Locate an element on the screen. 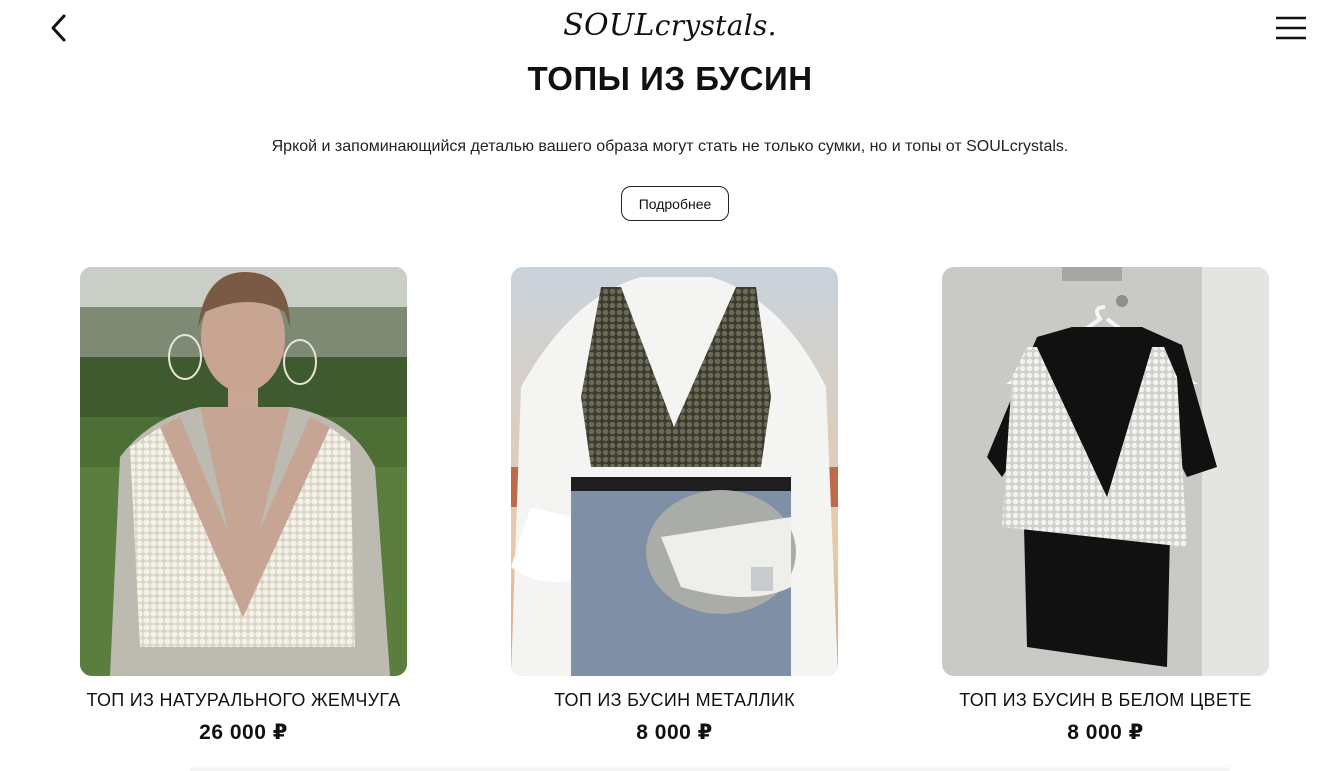 The width and height of the screenshot is (1340, 771). menu-button is located at coordinates (1291, 28).